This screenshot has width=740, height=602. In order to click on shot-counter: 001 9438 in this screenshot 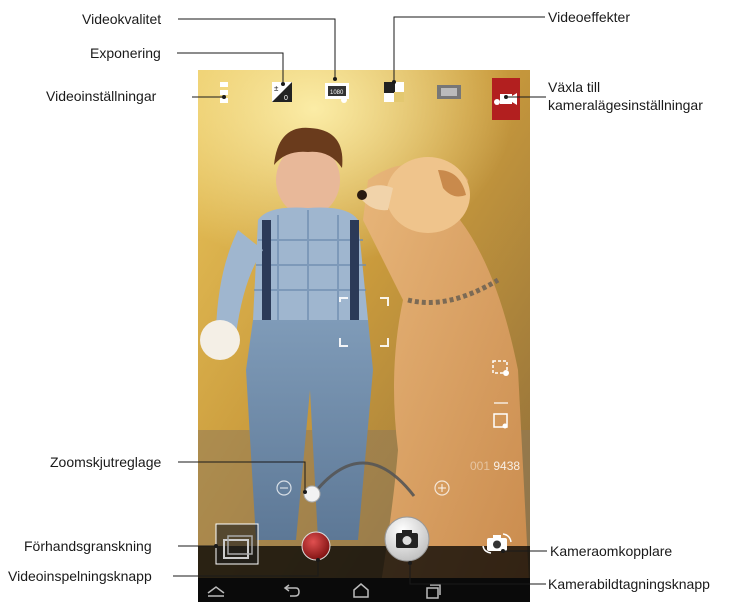, I will do `click(495, 466)`.